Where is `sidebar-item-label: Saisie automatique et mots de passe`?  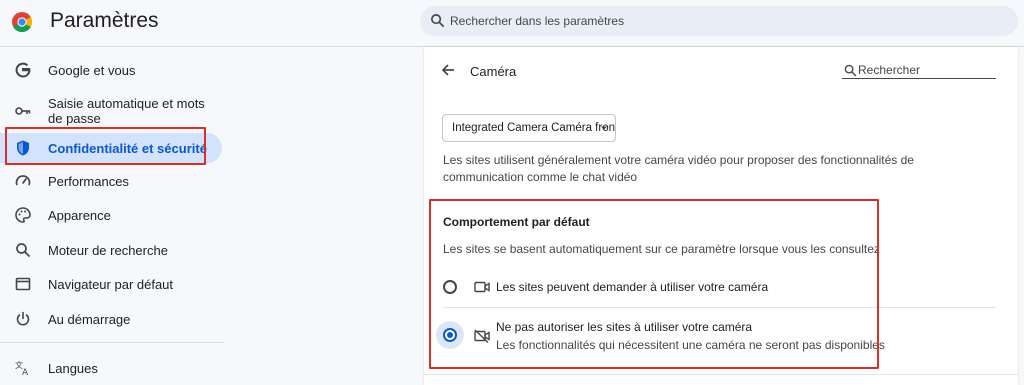 sidebar-item-label: Saisie automatique et mots de passe is located at coordinates (126, 111).